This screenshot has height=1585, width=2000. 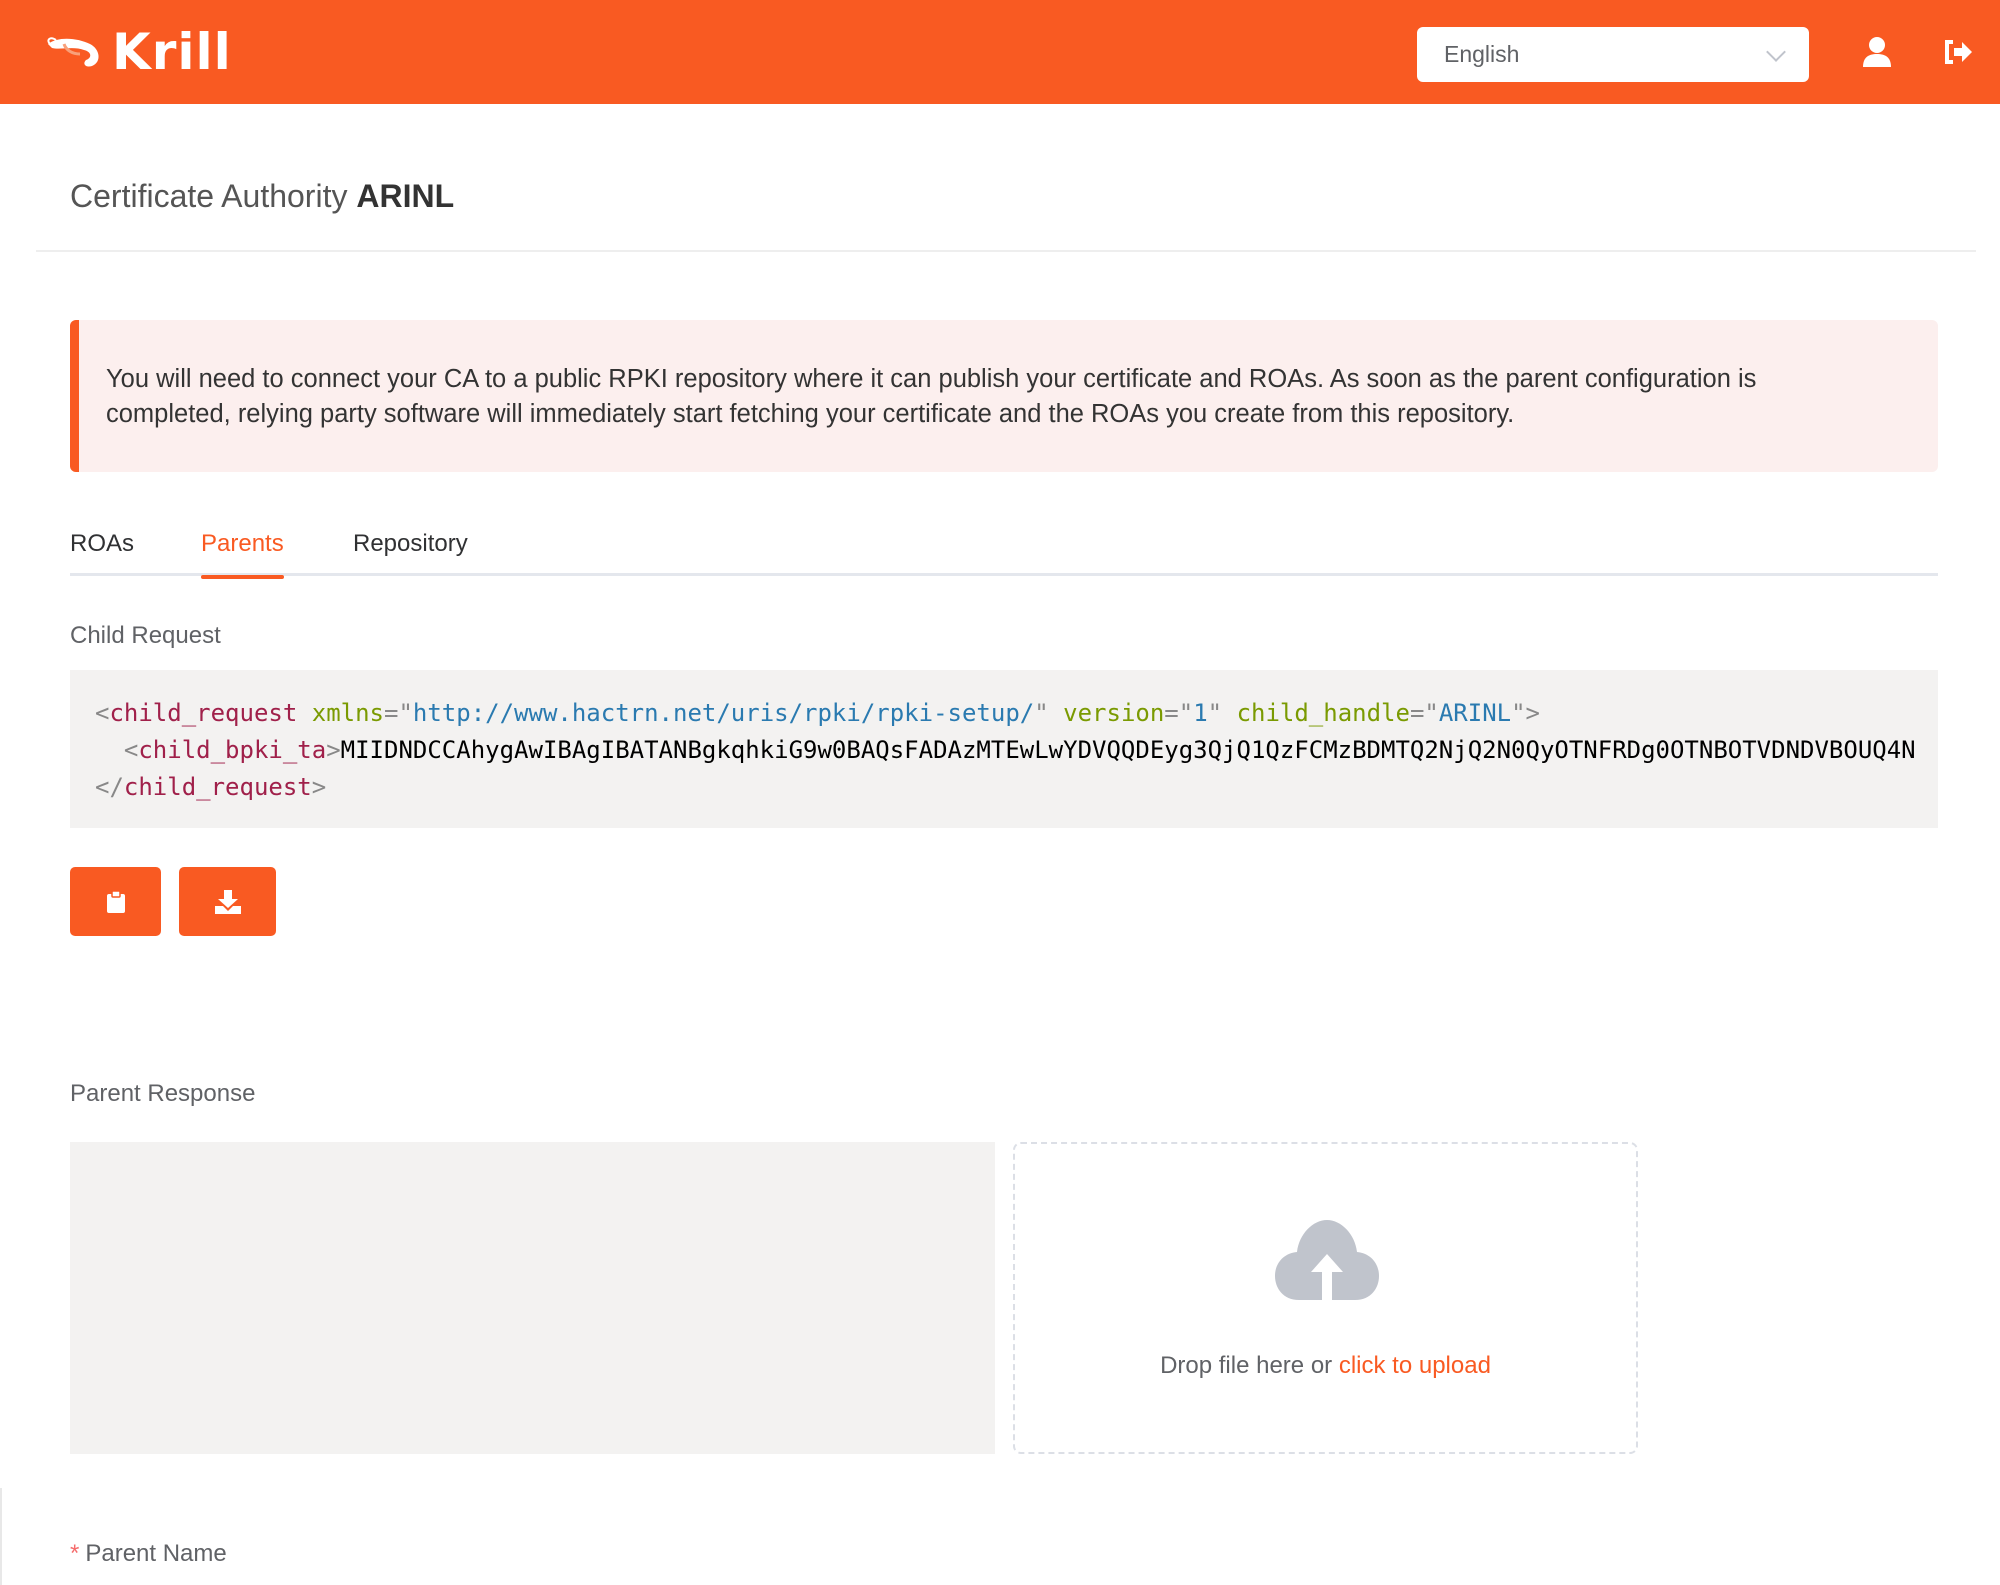 I want to click on tab-repository: Repository, so click(x=410, y=552).